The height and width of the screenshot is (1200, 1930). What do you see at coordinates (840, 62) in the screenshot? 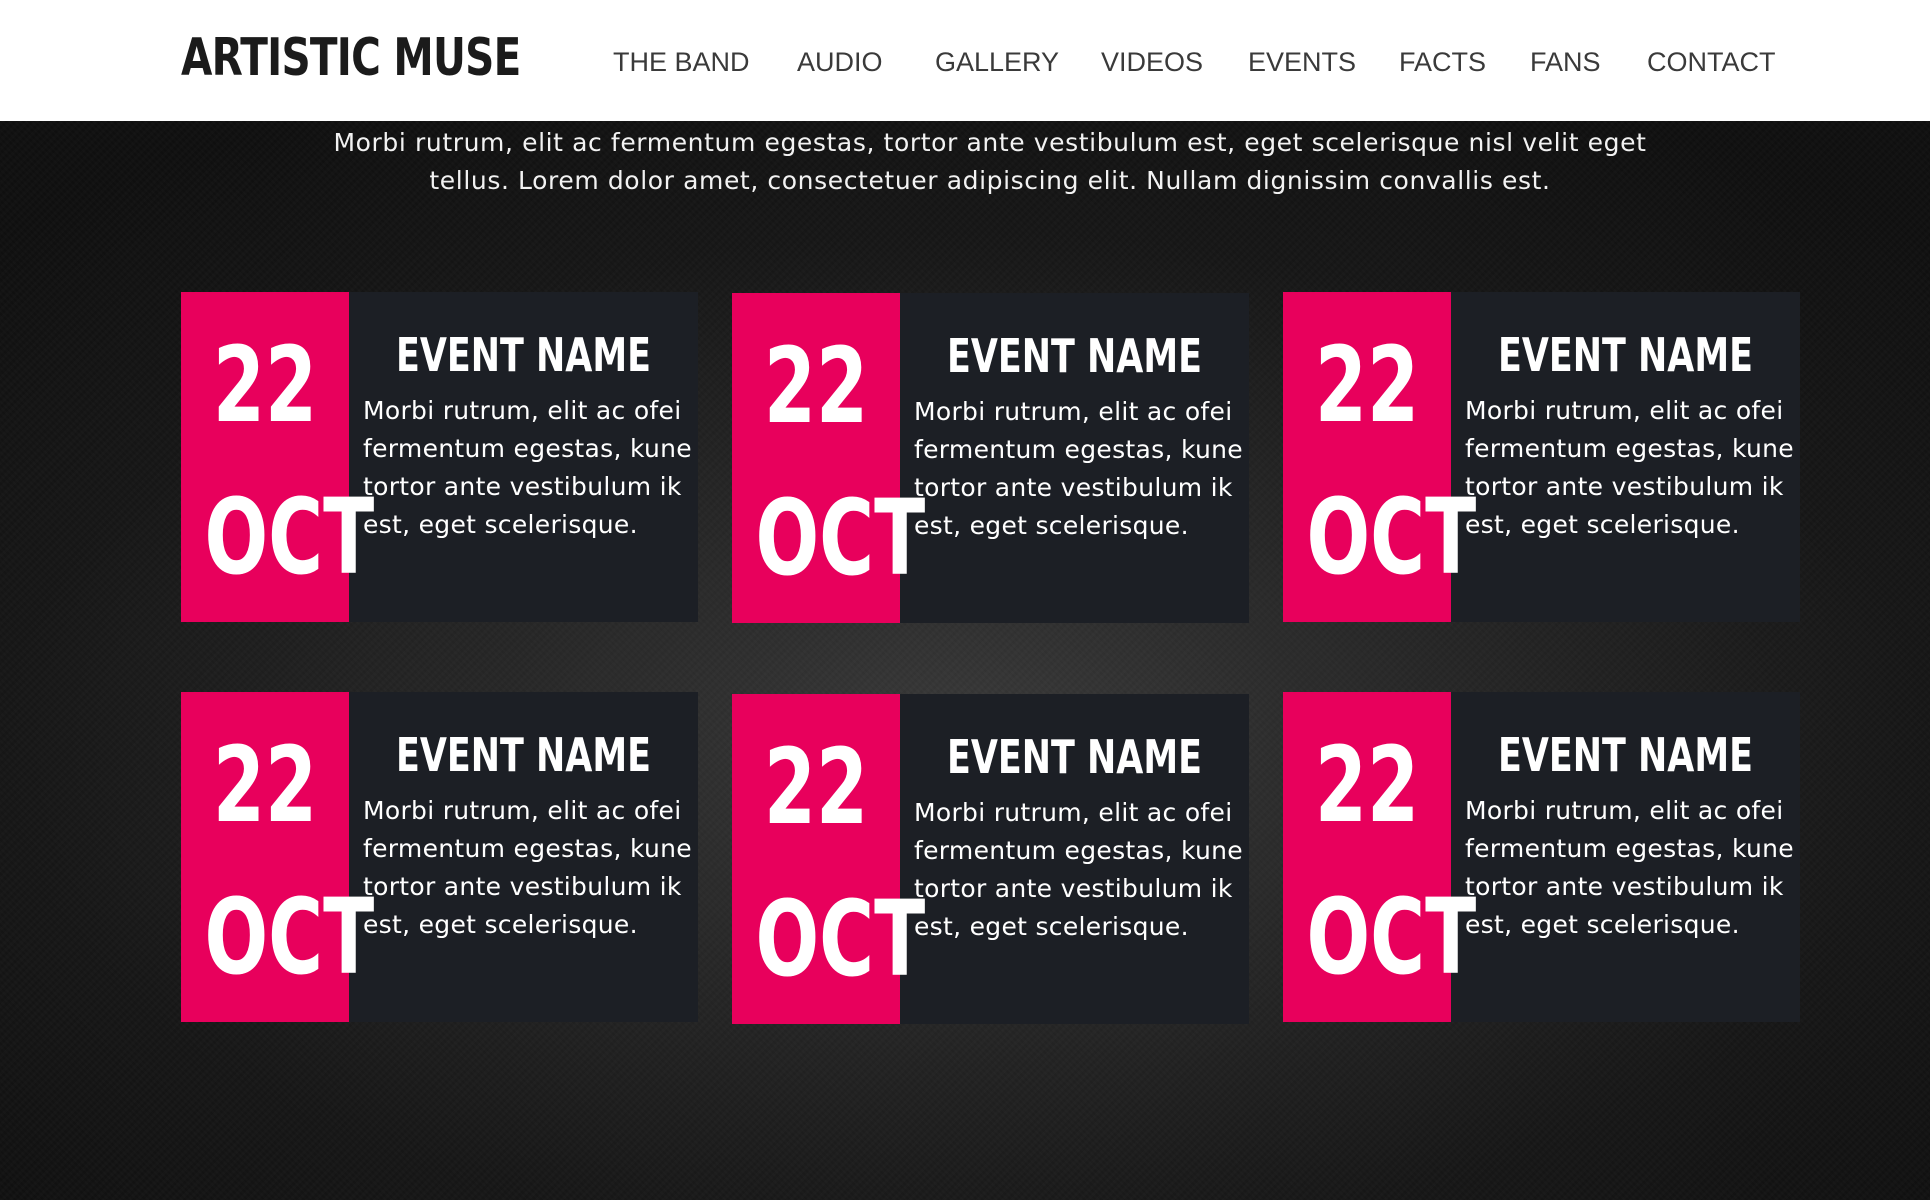
I see `nav-audio: AUDIO` at bounding box center [840, 62].